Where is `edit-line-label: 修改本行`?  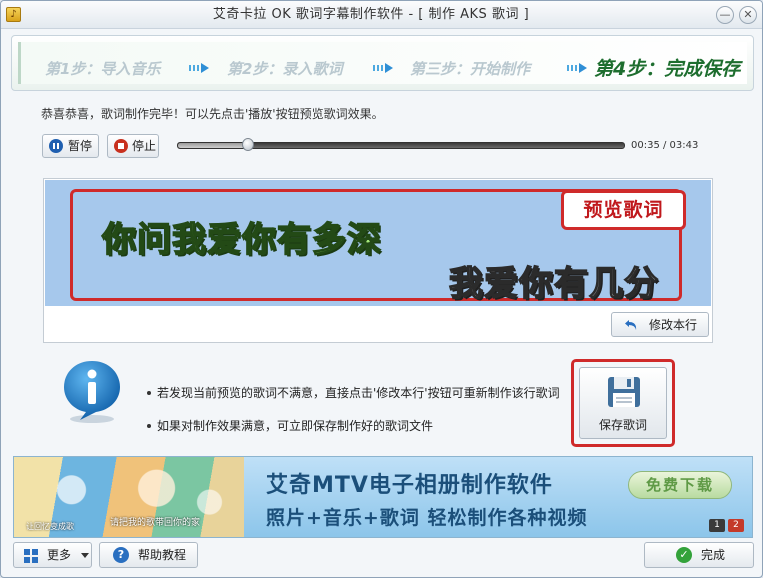
edit-line-label: 修改本行 is located at coordinates (673, 325).